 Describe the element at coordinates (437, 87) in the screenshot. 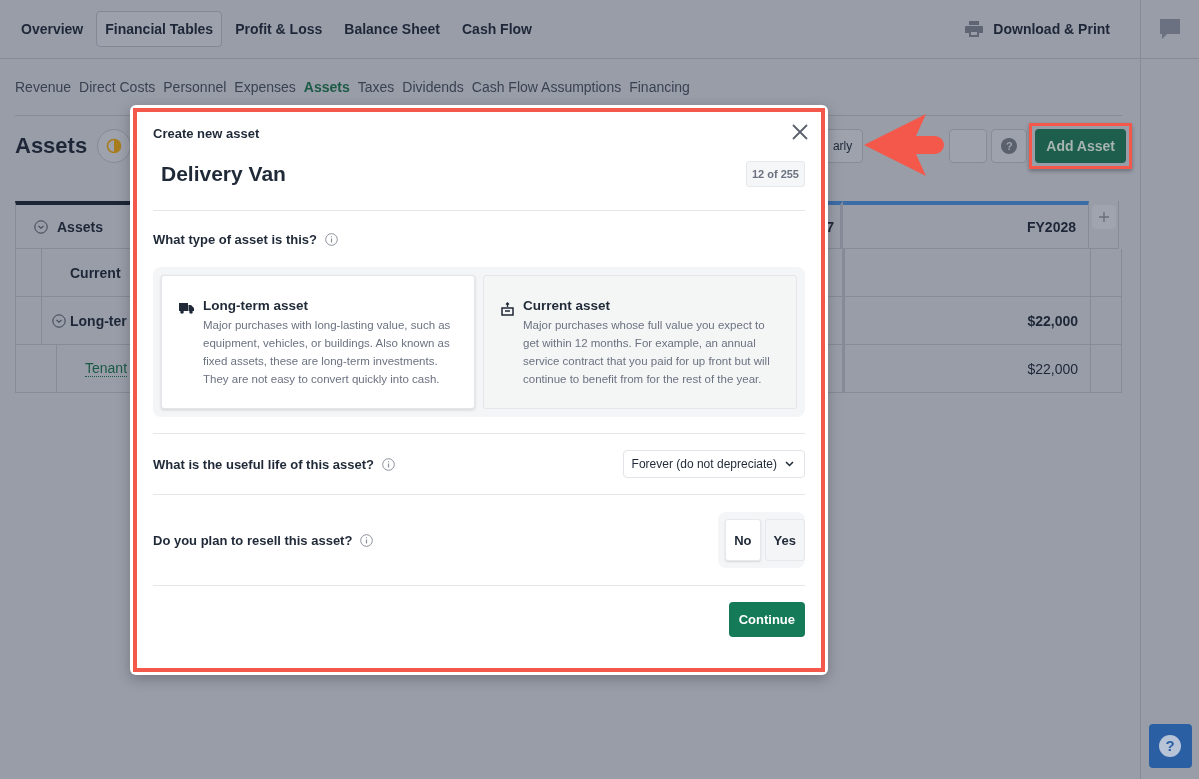

I see `sub-nav-tab: Dividends` at that location.